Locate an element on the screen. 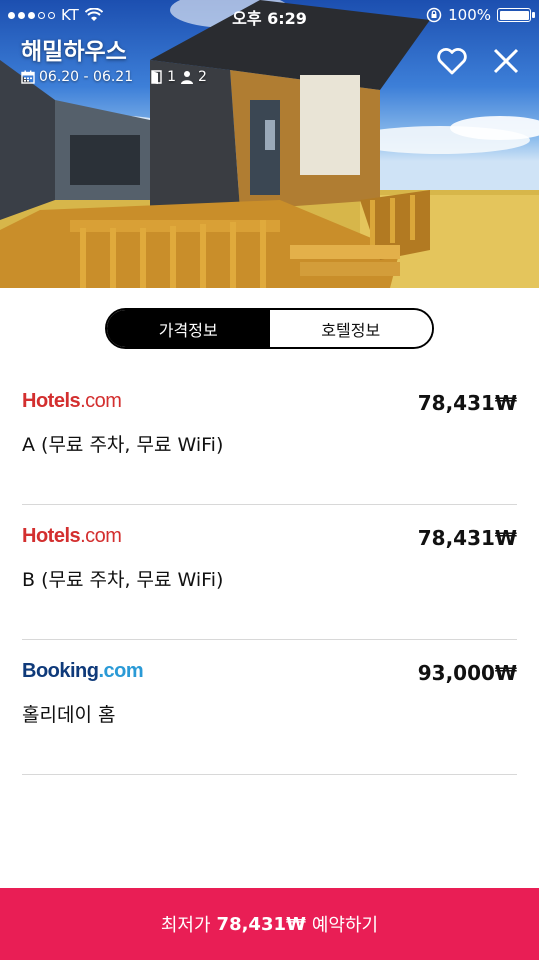 The image size is (539, 960). guest-count: 2 is located at coordinates (202, 77).